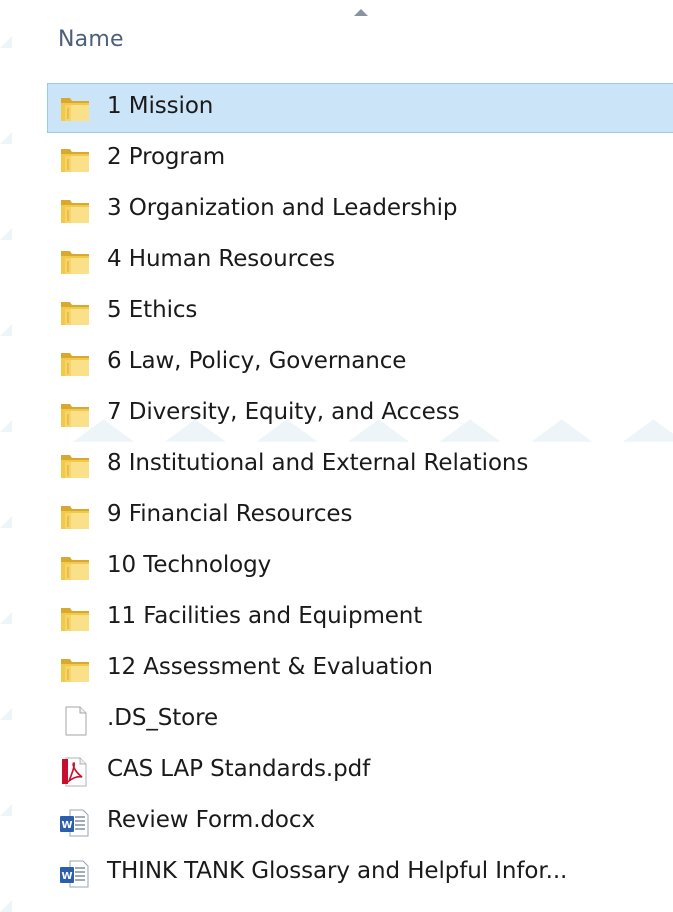 The width and height of the screenshot is (673, 912). I want to click on item-name-label: 3 Organization and Leadership, so click(282, 208).